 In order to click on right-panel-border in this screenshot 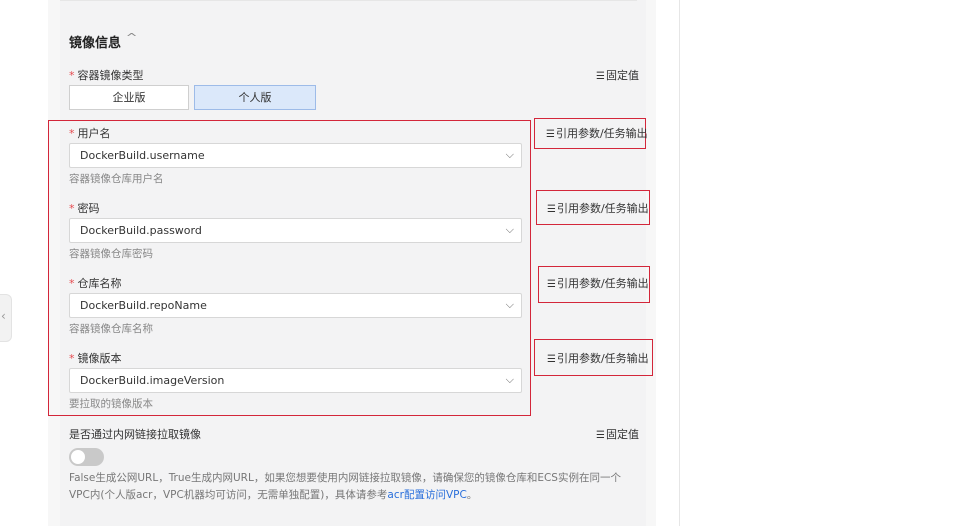, I will do `click(673, 263)`.